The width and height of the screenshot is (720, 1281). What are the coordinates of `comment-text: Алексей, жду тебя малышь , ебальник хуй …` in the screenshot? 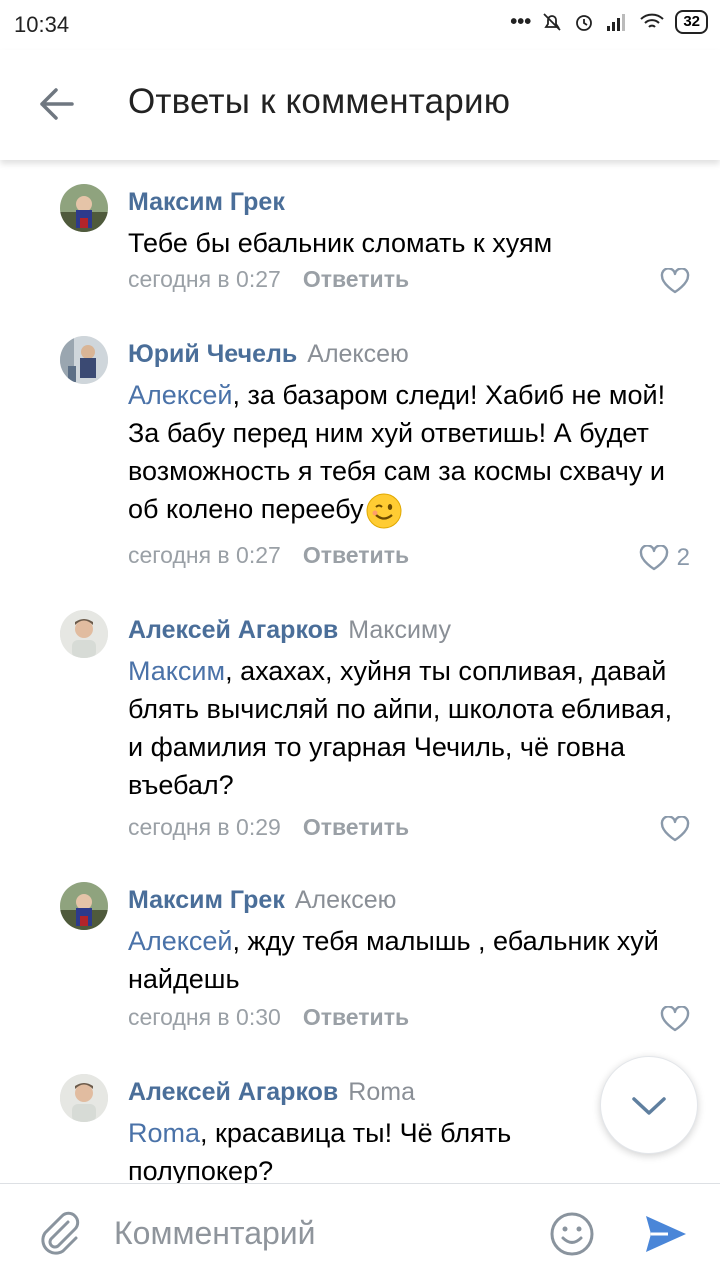 It's located at (400, 960).